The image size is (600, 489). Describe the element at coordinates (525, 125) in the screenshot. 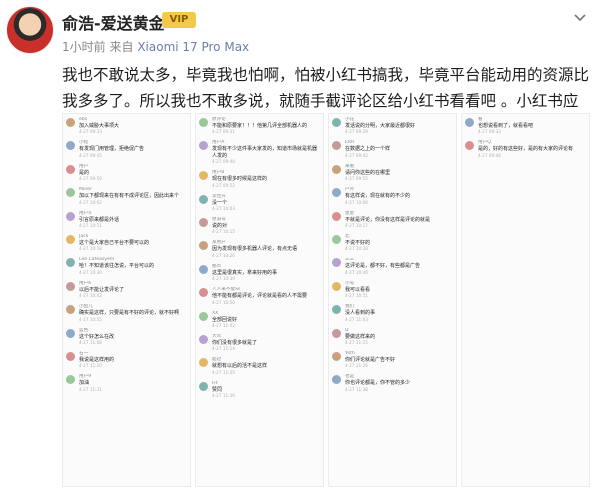

I see `comment-item: 看也想说看到了，就看看吧 4-27 09:33` at that location.